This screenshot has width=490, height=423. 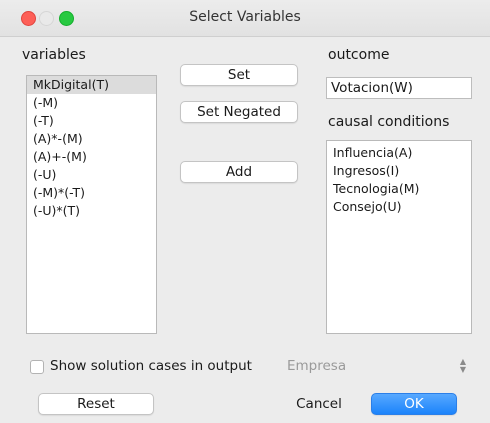 I want to click on variable-item: (-M)*(-T), so click(x=91, y=193).